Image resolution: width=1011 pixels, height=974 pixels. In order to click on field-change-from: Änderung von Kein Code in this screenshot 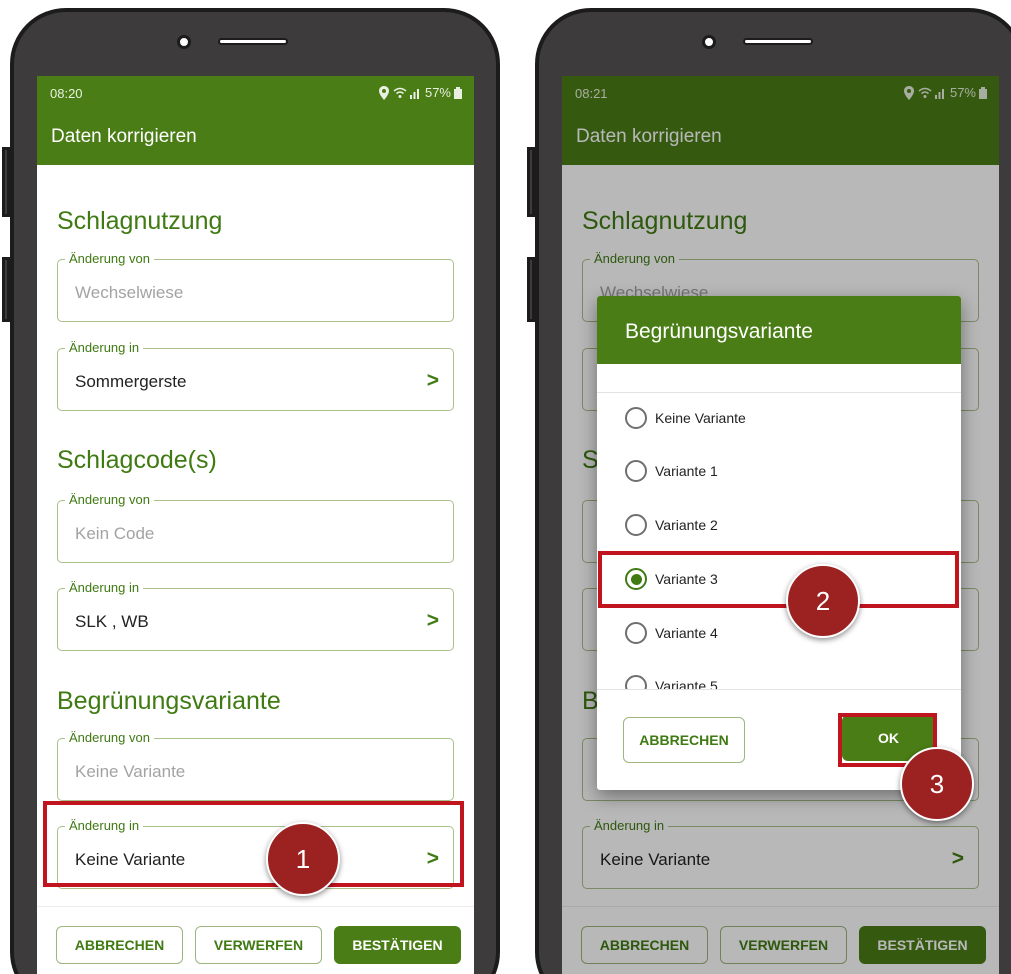, I will do `click(255, 527)`.